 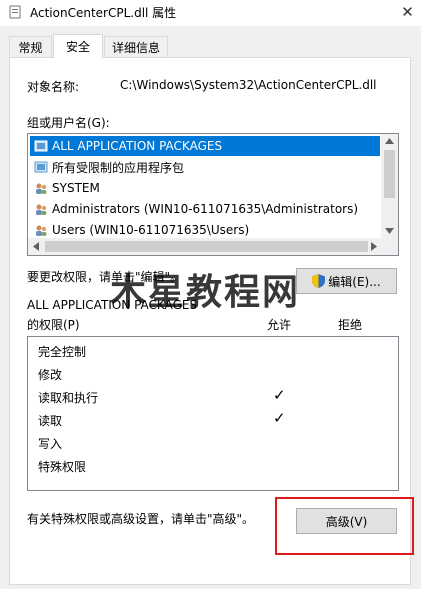 I want to click on list-item-label: 所有受限制的应用程序包, so click(x=118, y=167).